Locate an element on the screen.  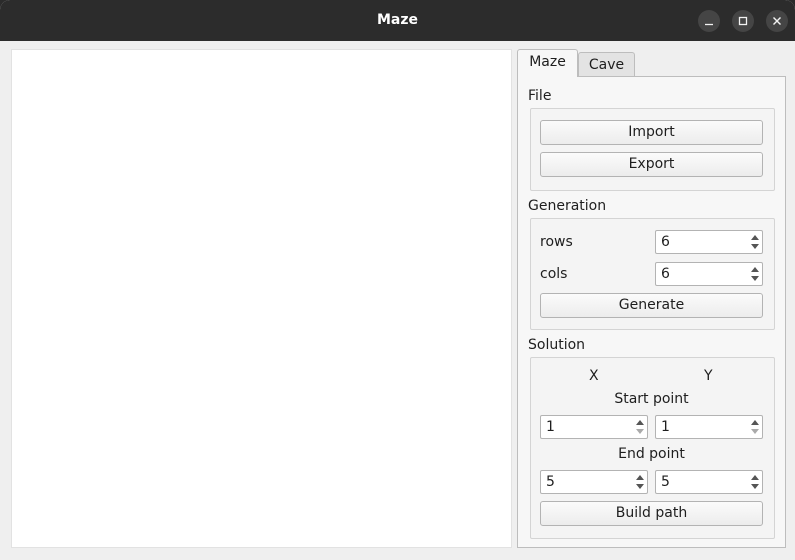
start-point-label: Start point is located at coordinates (651, 399).